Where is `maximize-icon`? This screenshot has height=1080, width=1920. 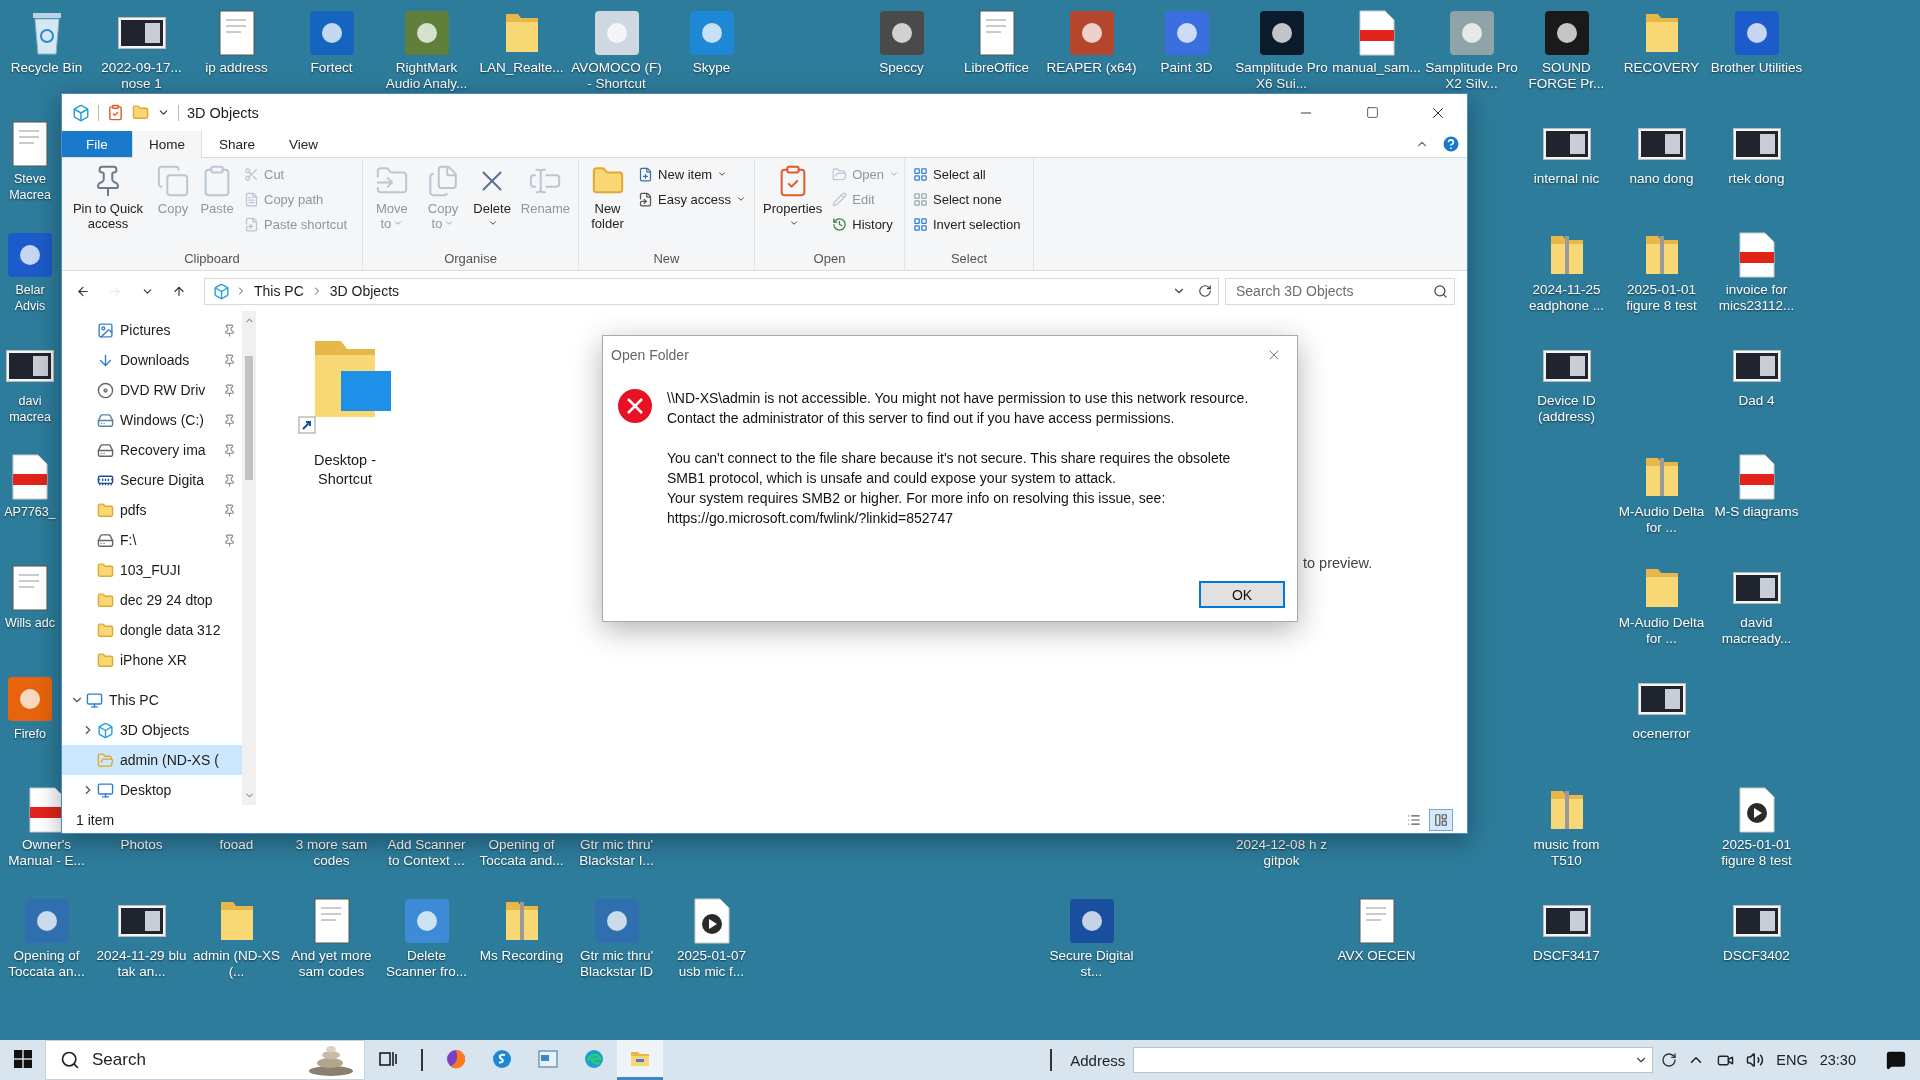
maximize-icon is located at coordinates (1372, 112).